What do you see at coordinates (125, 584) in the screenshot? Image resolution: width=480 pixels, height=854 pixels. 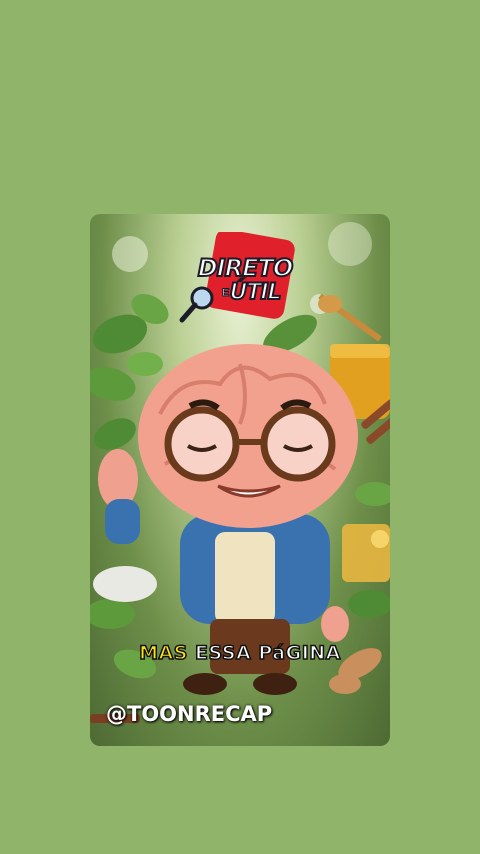 I see `mortar-bowl` at bounding box center [125, 584].